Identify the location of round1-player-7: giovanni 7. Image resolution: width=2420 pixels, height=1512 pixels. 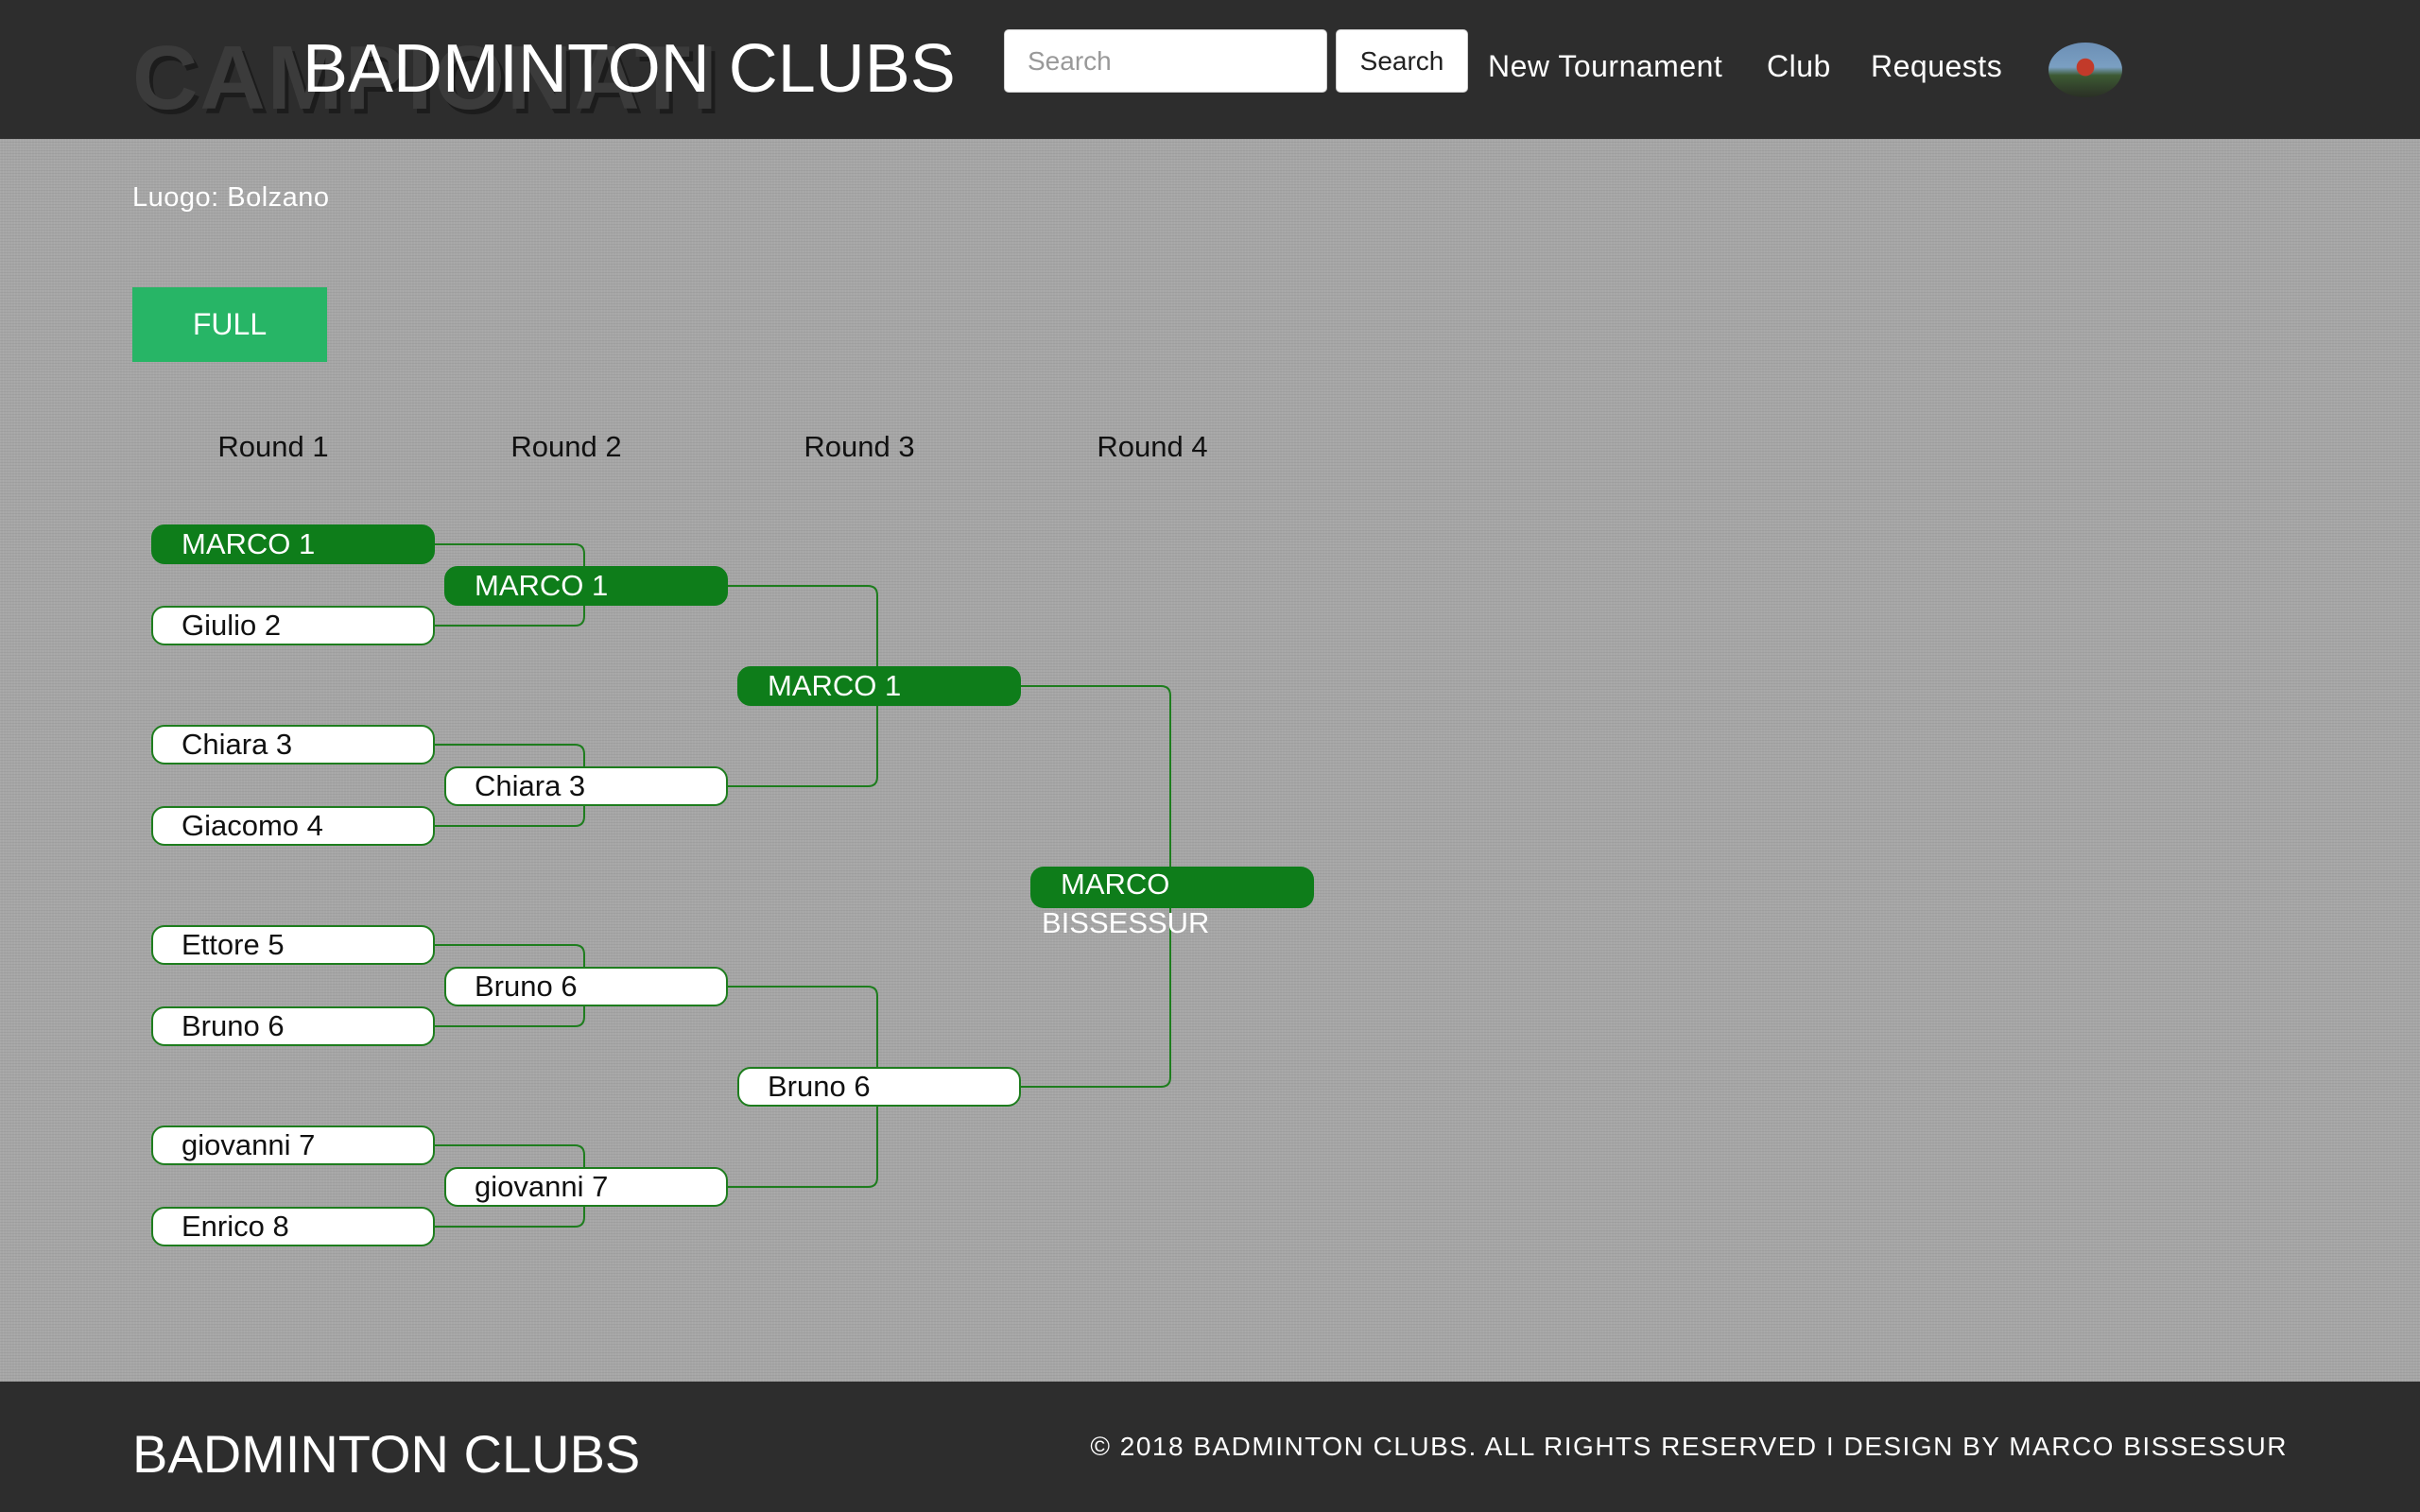
(293, 1145).